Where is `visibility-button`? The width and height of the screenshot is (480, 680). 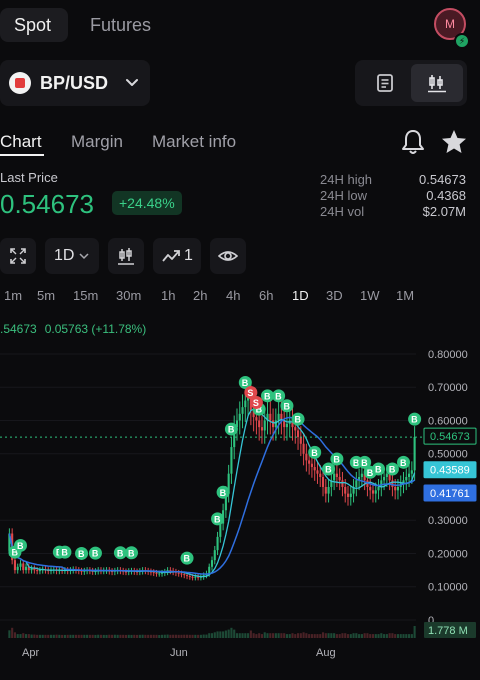
visibility-button is located at coordinates (228, 256).